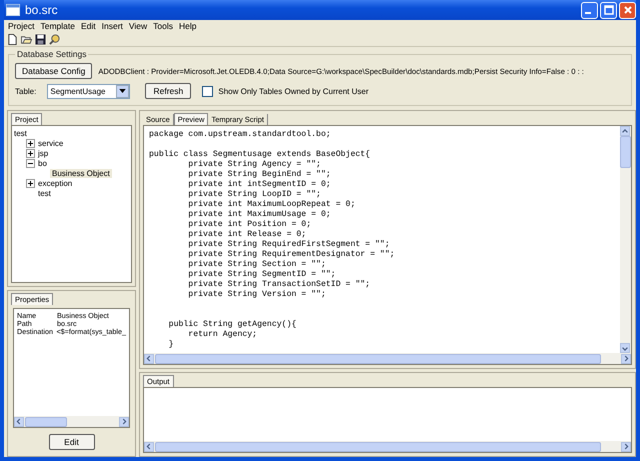  Describe the element at coordinates (42, 163) in the screenshot. I see `tree-item: bo` at that location.